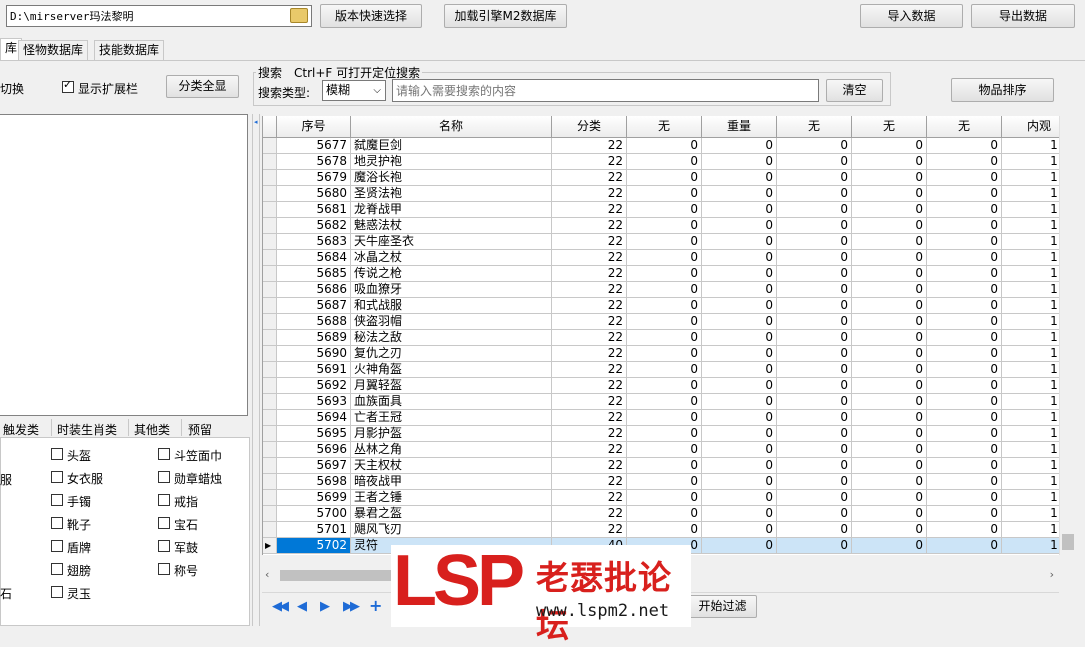 This screenshot has height=647, width=1085. What do you see at coordinates (314, 194) in the screenshot?
I see `table-cell: 5680` at bounding box center [314, 194].